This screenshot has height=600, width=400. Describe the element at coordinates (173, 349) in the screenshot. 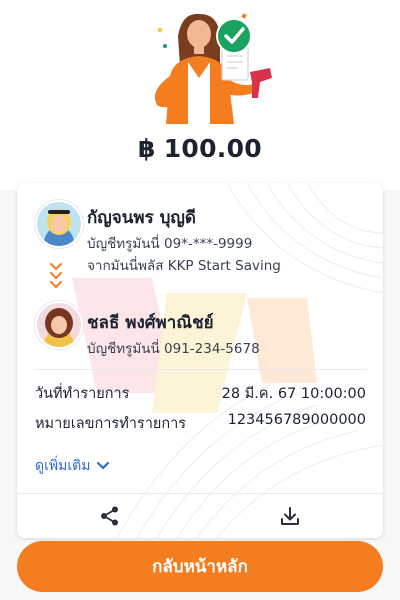

I see `receiver-account: บัญชีทรูมันนี่ 091-234-5678` at that location.